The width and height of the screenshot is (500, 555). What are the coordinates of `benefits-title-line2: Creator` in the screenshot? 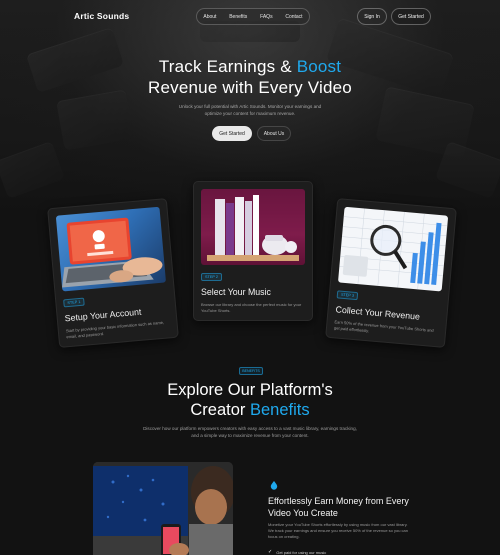 It's located at (220, 410).